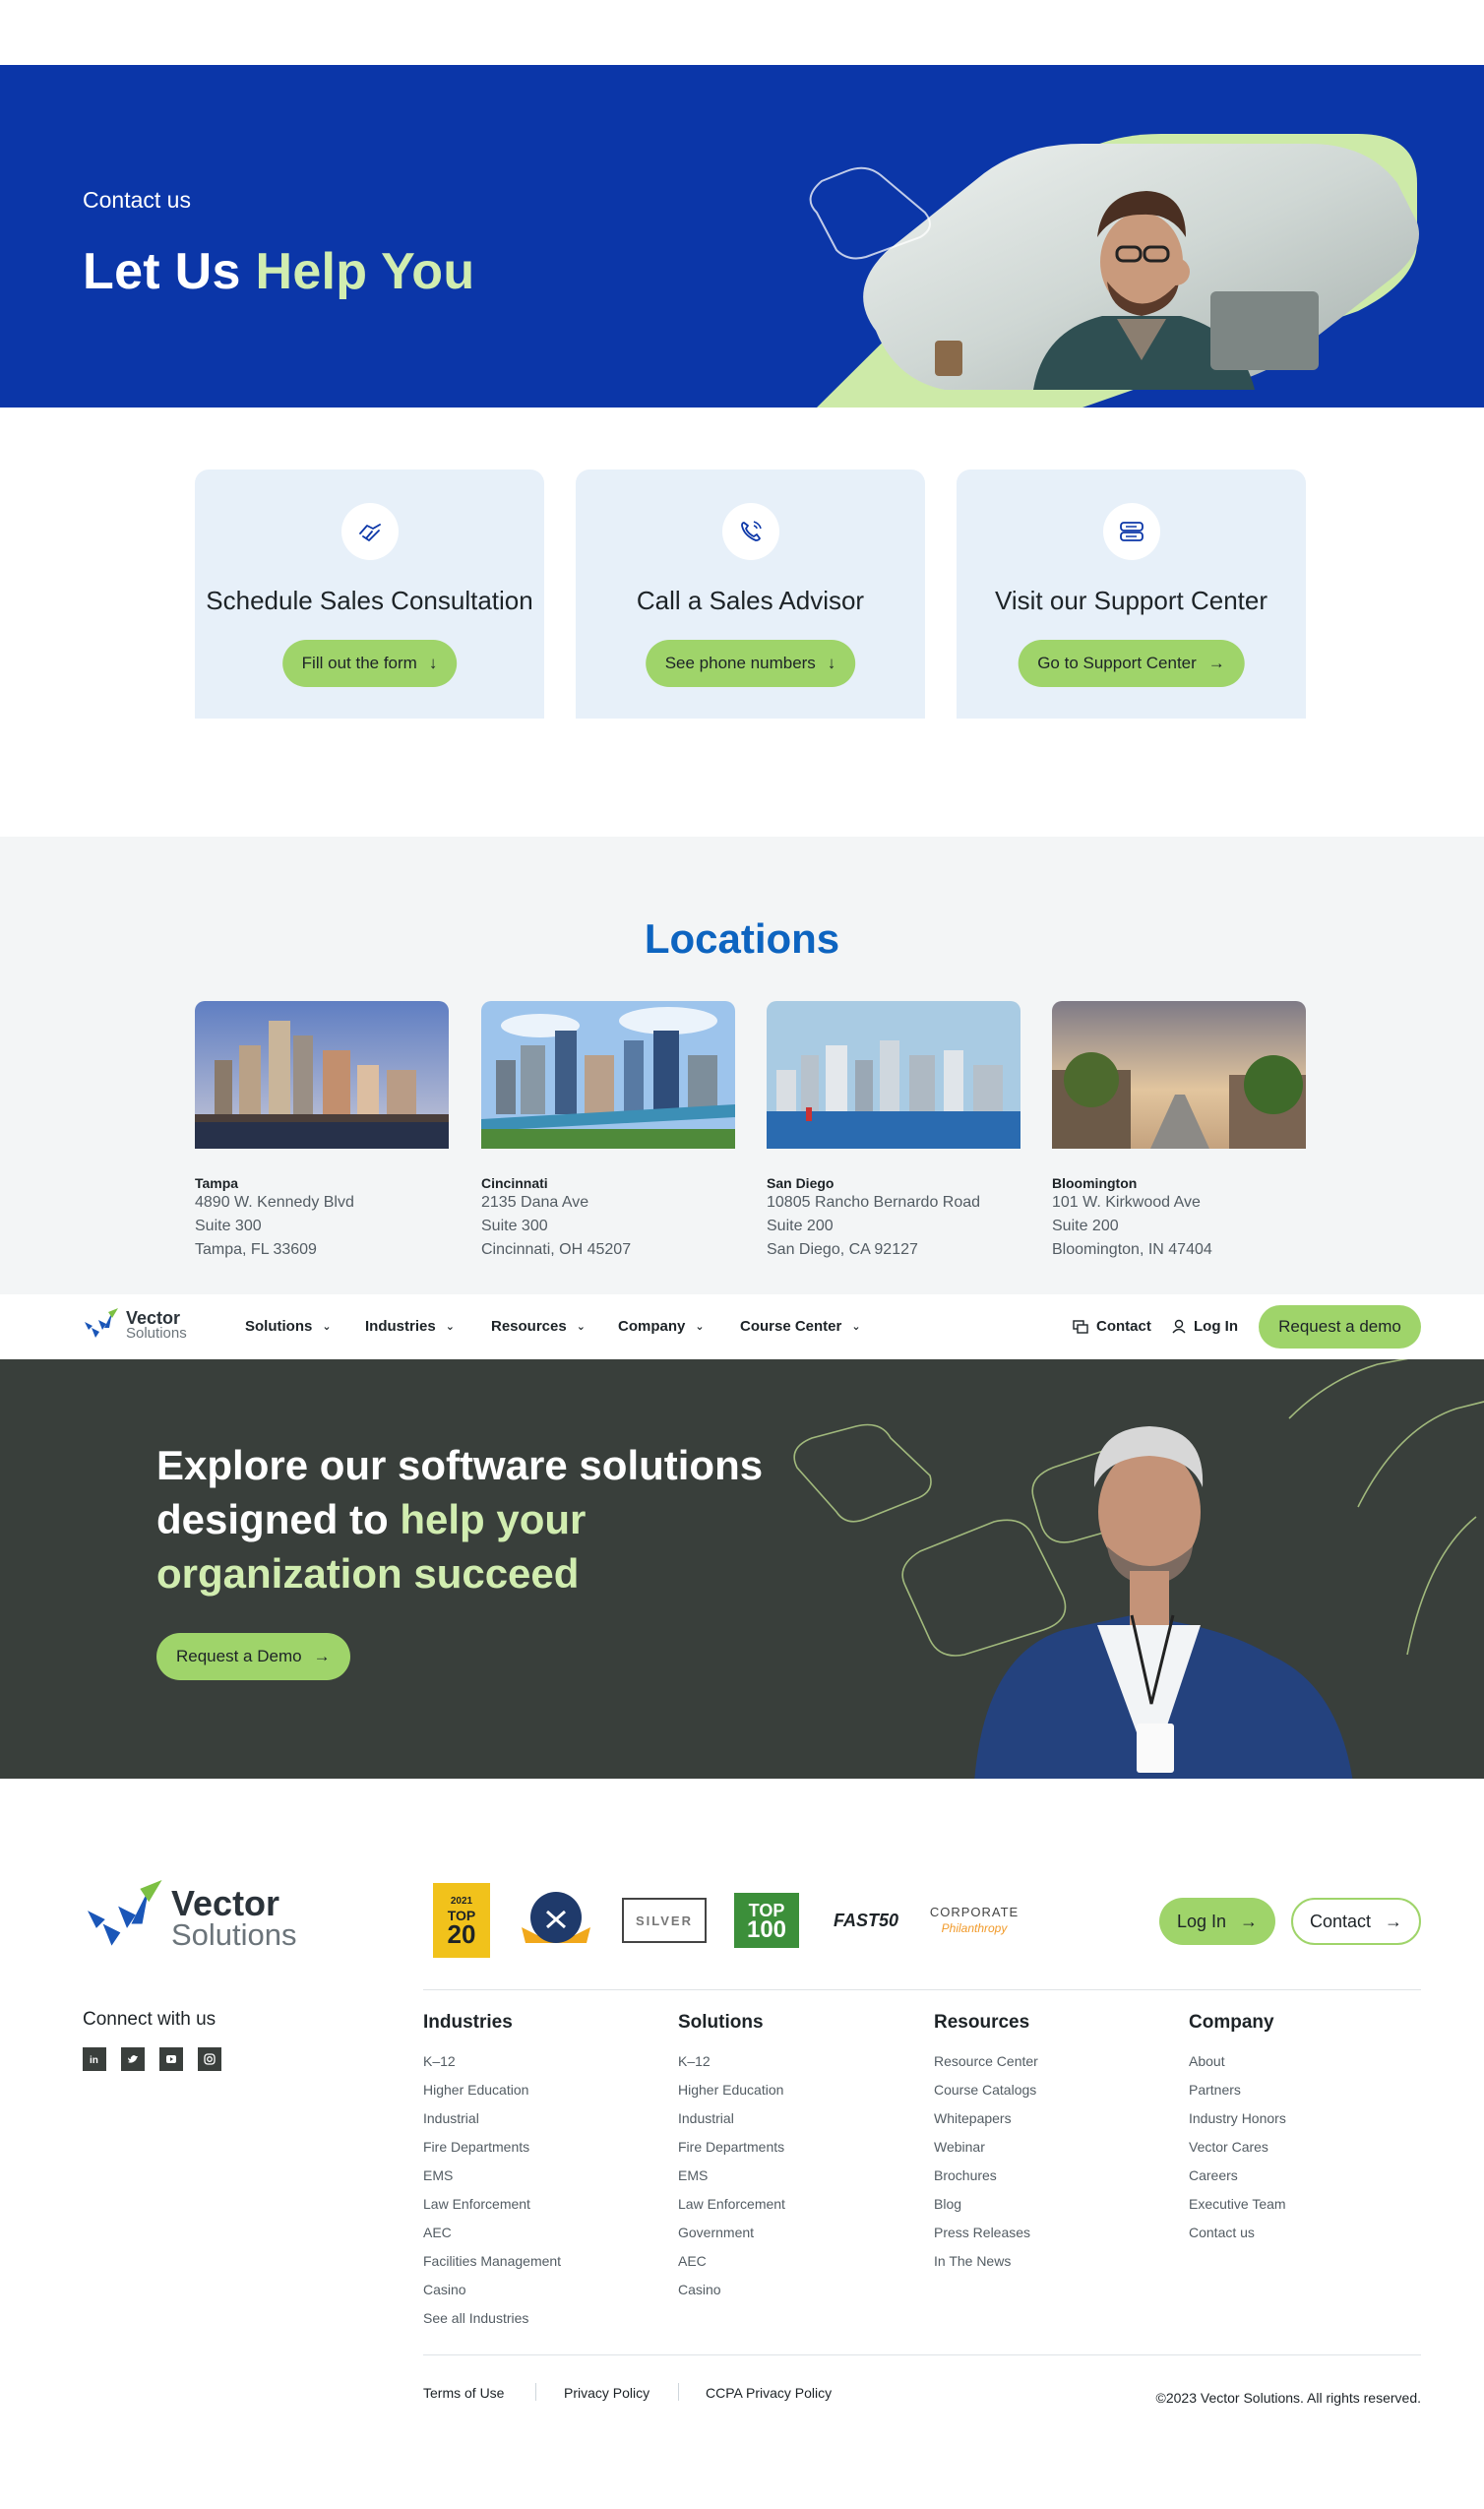 The height and width of the screenshot is (2509, 1484). I want to click on footer-login-button: Log In →, so click(1217, 1921).